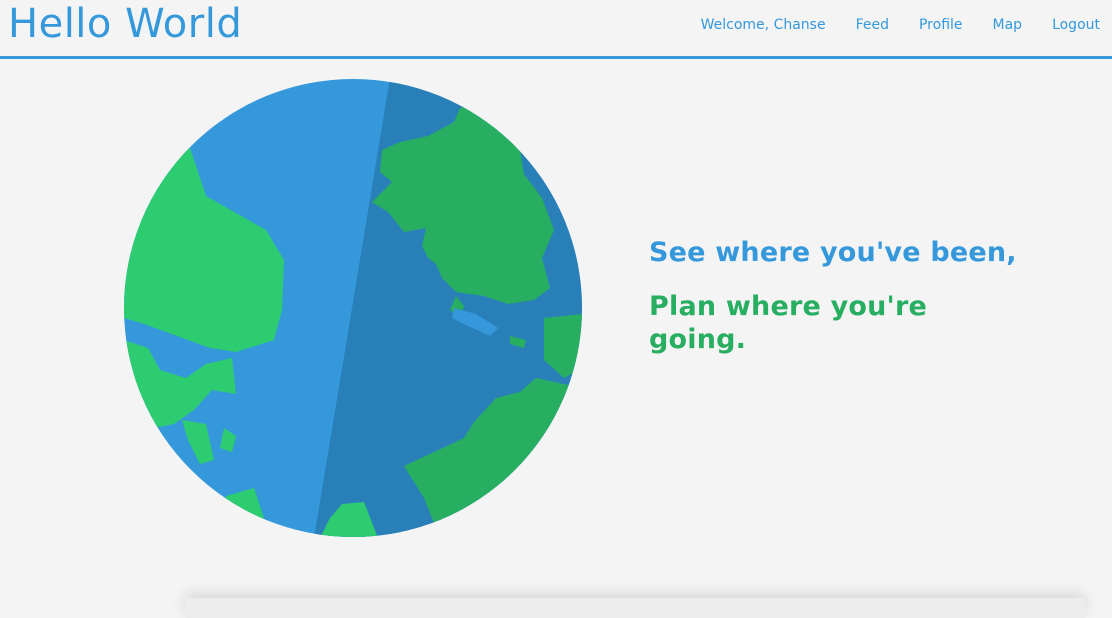  What do you see at coordinates (125, 24) in the screenshot?
I see `brand-logo: Hello World` at bounding box center [125, 24].